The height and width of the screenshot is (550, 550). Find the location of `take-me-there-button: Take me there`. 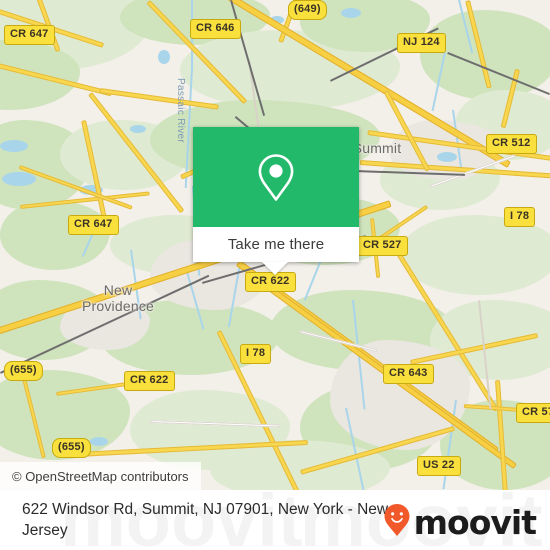

take-me-there-button: Take me there is located at coordinates (276, 244).